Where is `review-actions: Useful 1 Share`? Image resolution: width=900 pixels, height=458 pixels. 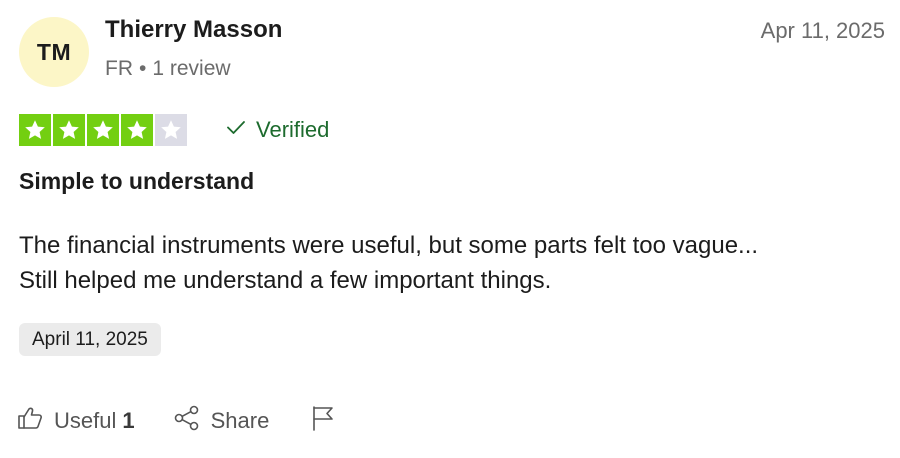
review-actions: Useful 1 Share is located at coordinates (176, 421).